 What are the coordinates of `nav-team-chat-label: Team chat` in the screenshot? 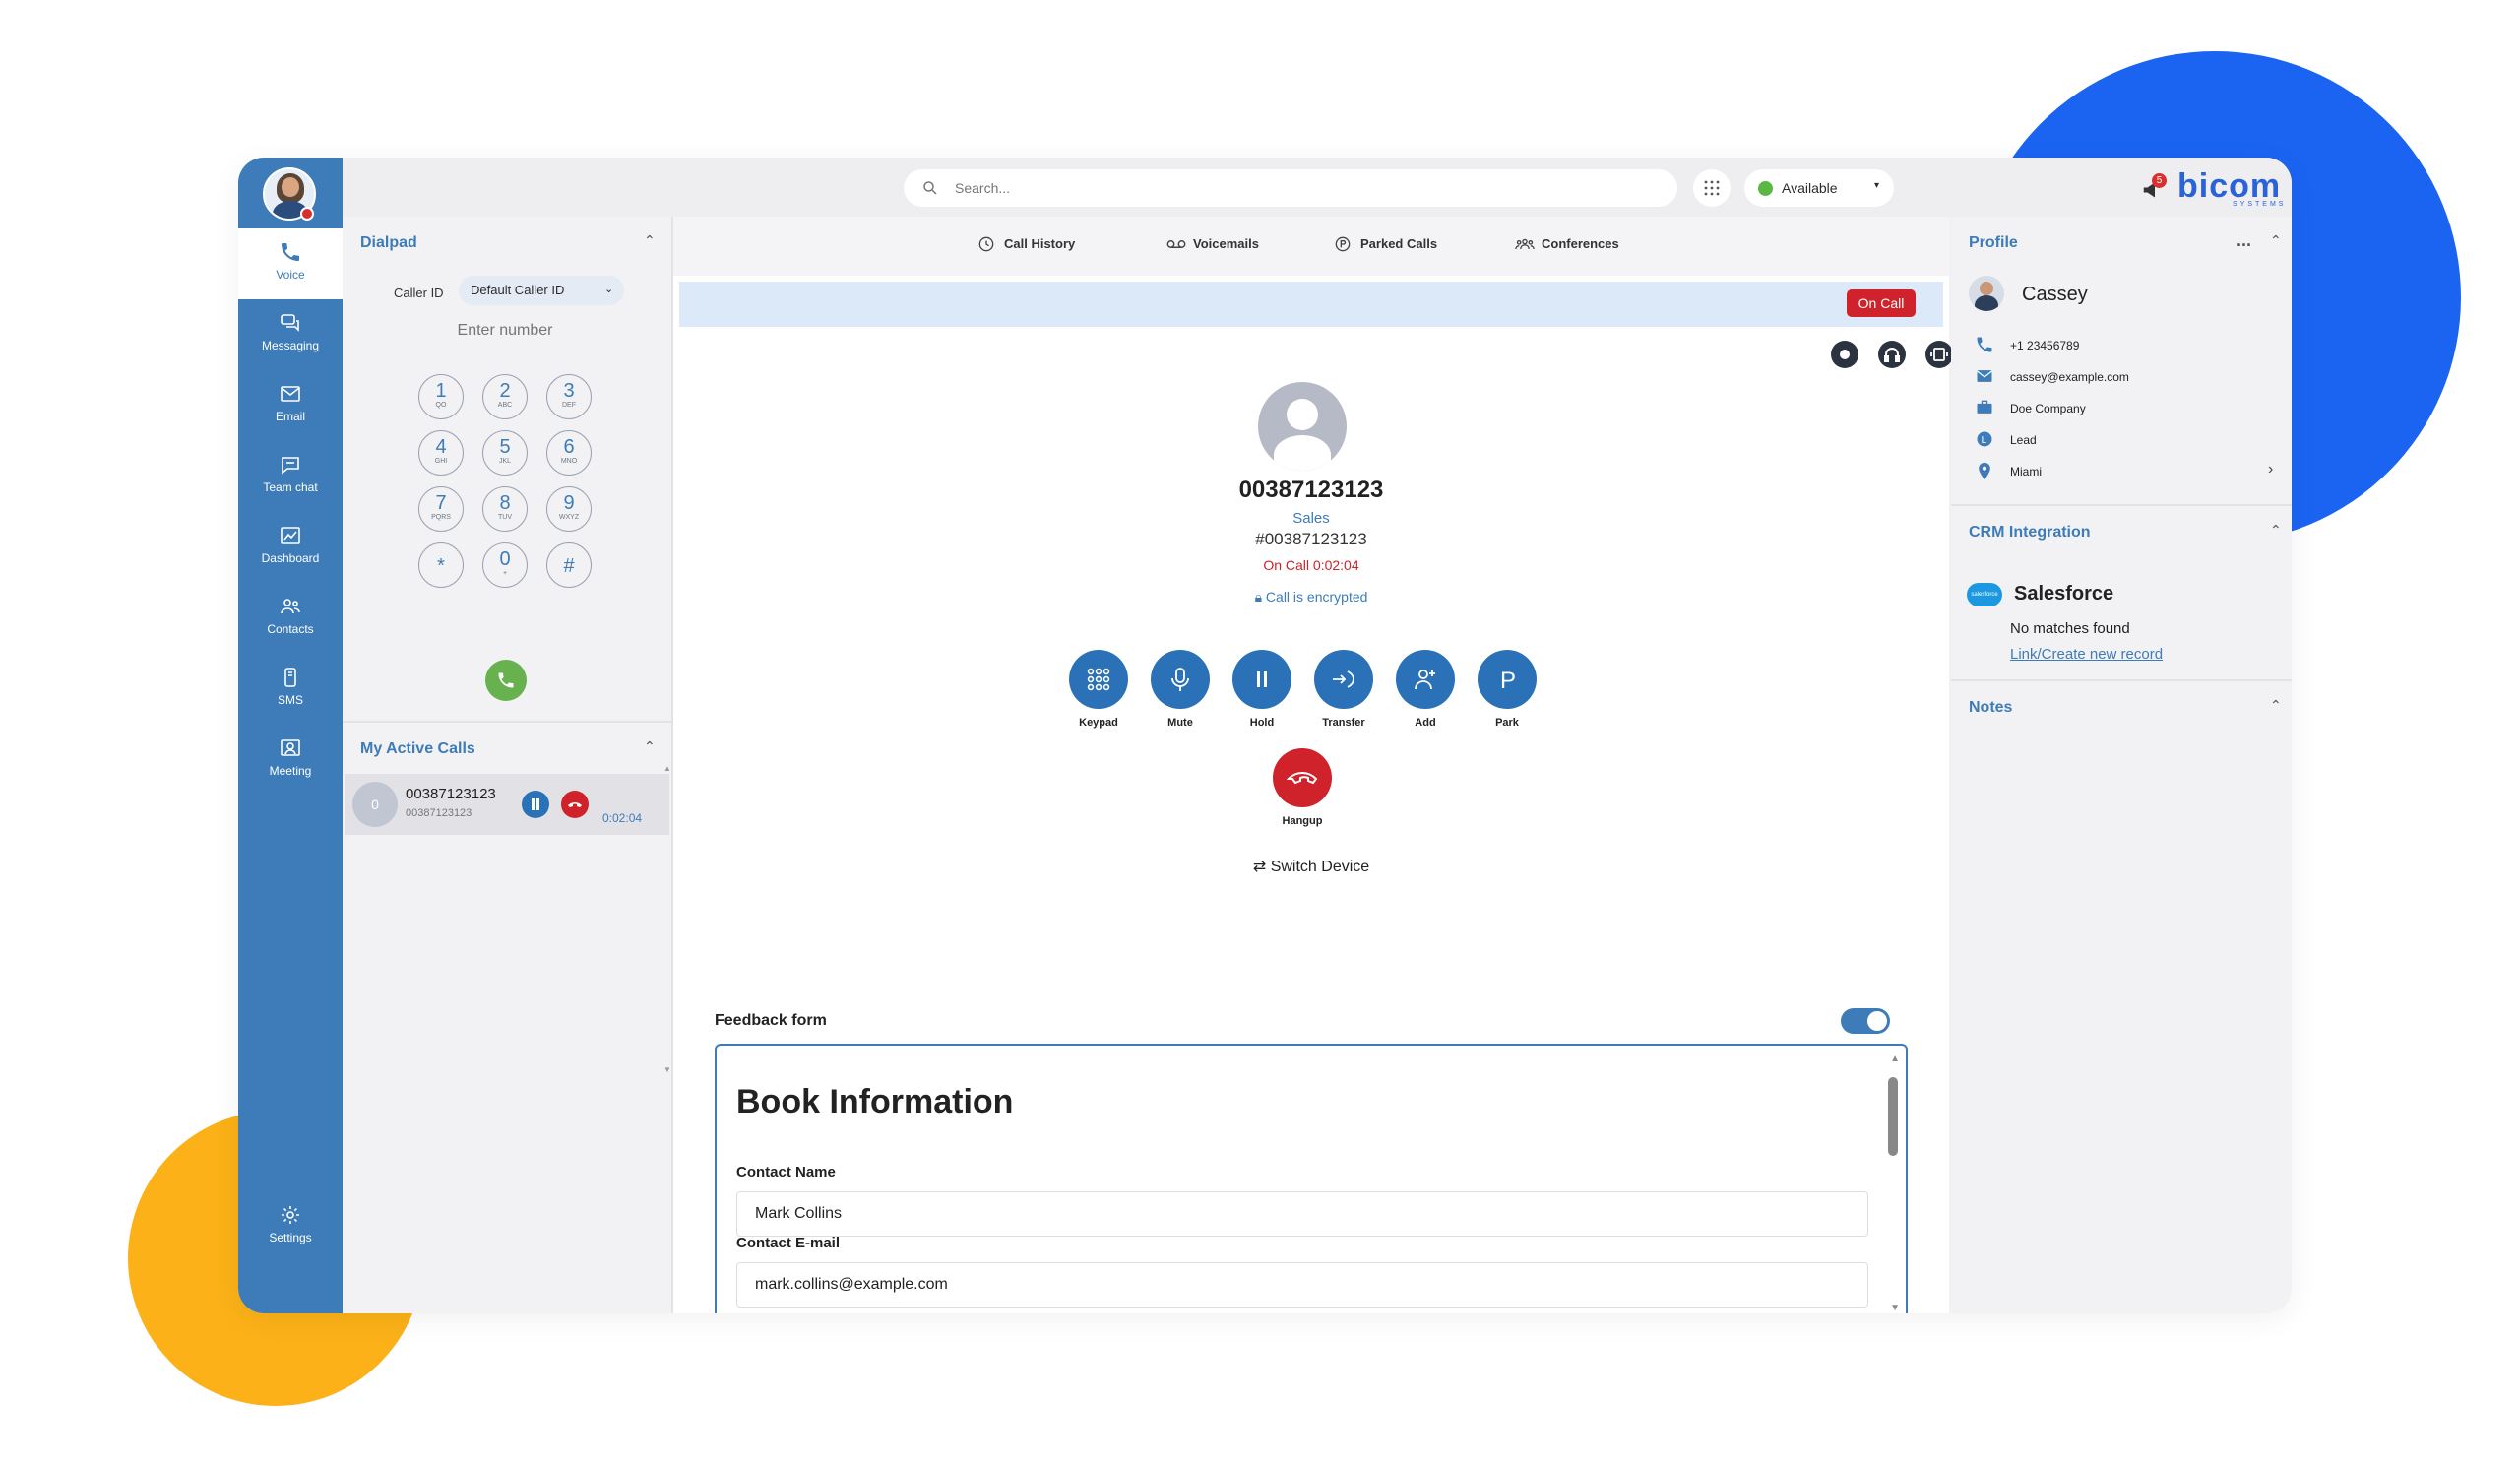 It's located at (290, 487).